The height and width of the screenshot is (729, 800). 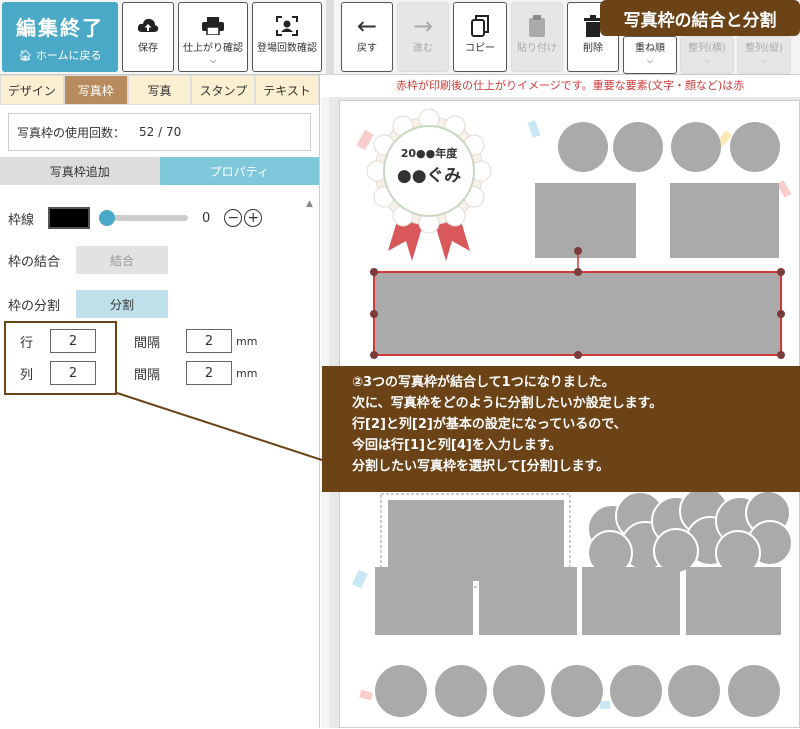 I want to click on merge-label: 枠の結合, so click(x=34, y=262).